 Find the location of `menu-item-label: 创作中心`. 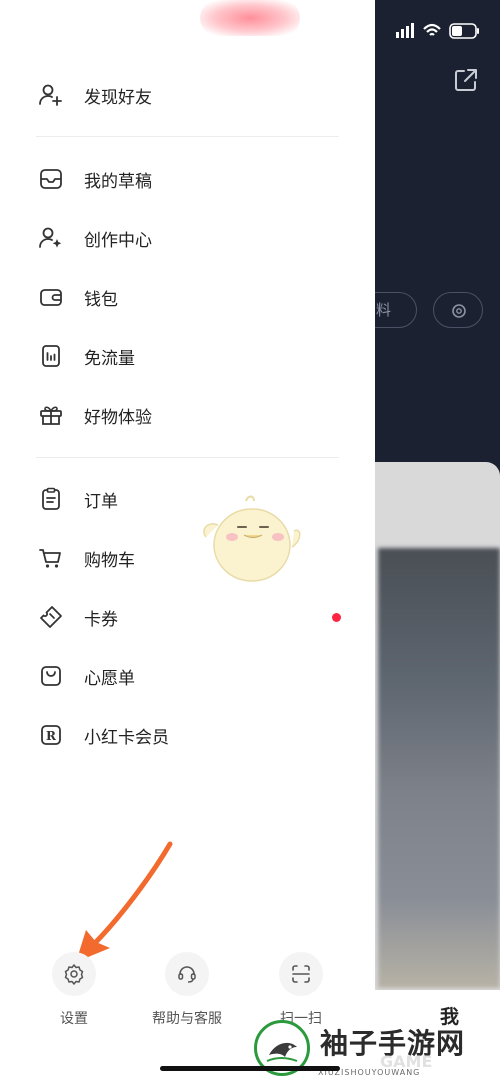

menu-item-label: 创作中心 is located at coordinates (118, 240).